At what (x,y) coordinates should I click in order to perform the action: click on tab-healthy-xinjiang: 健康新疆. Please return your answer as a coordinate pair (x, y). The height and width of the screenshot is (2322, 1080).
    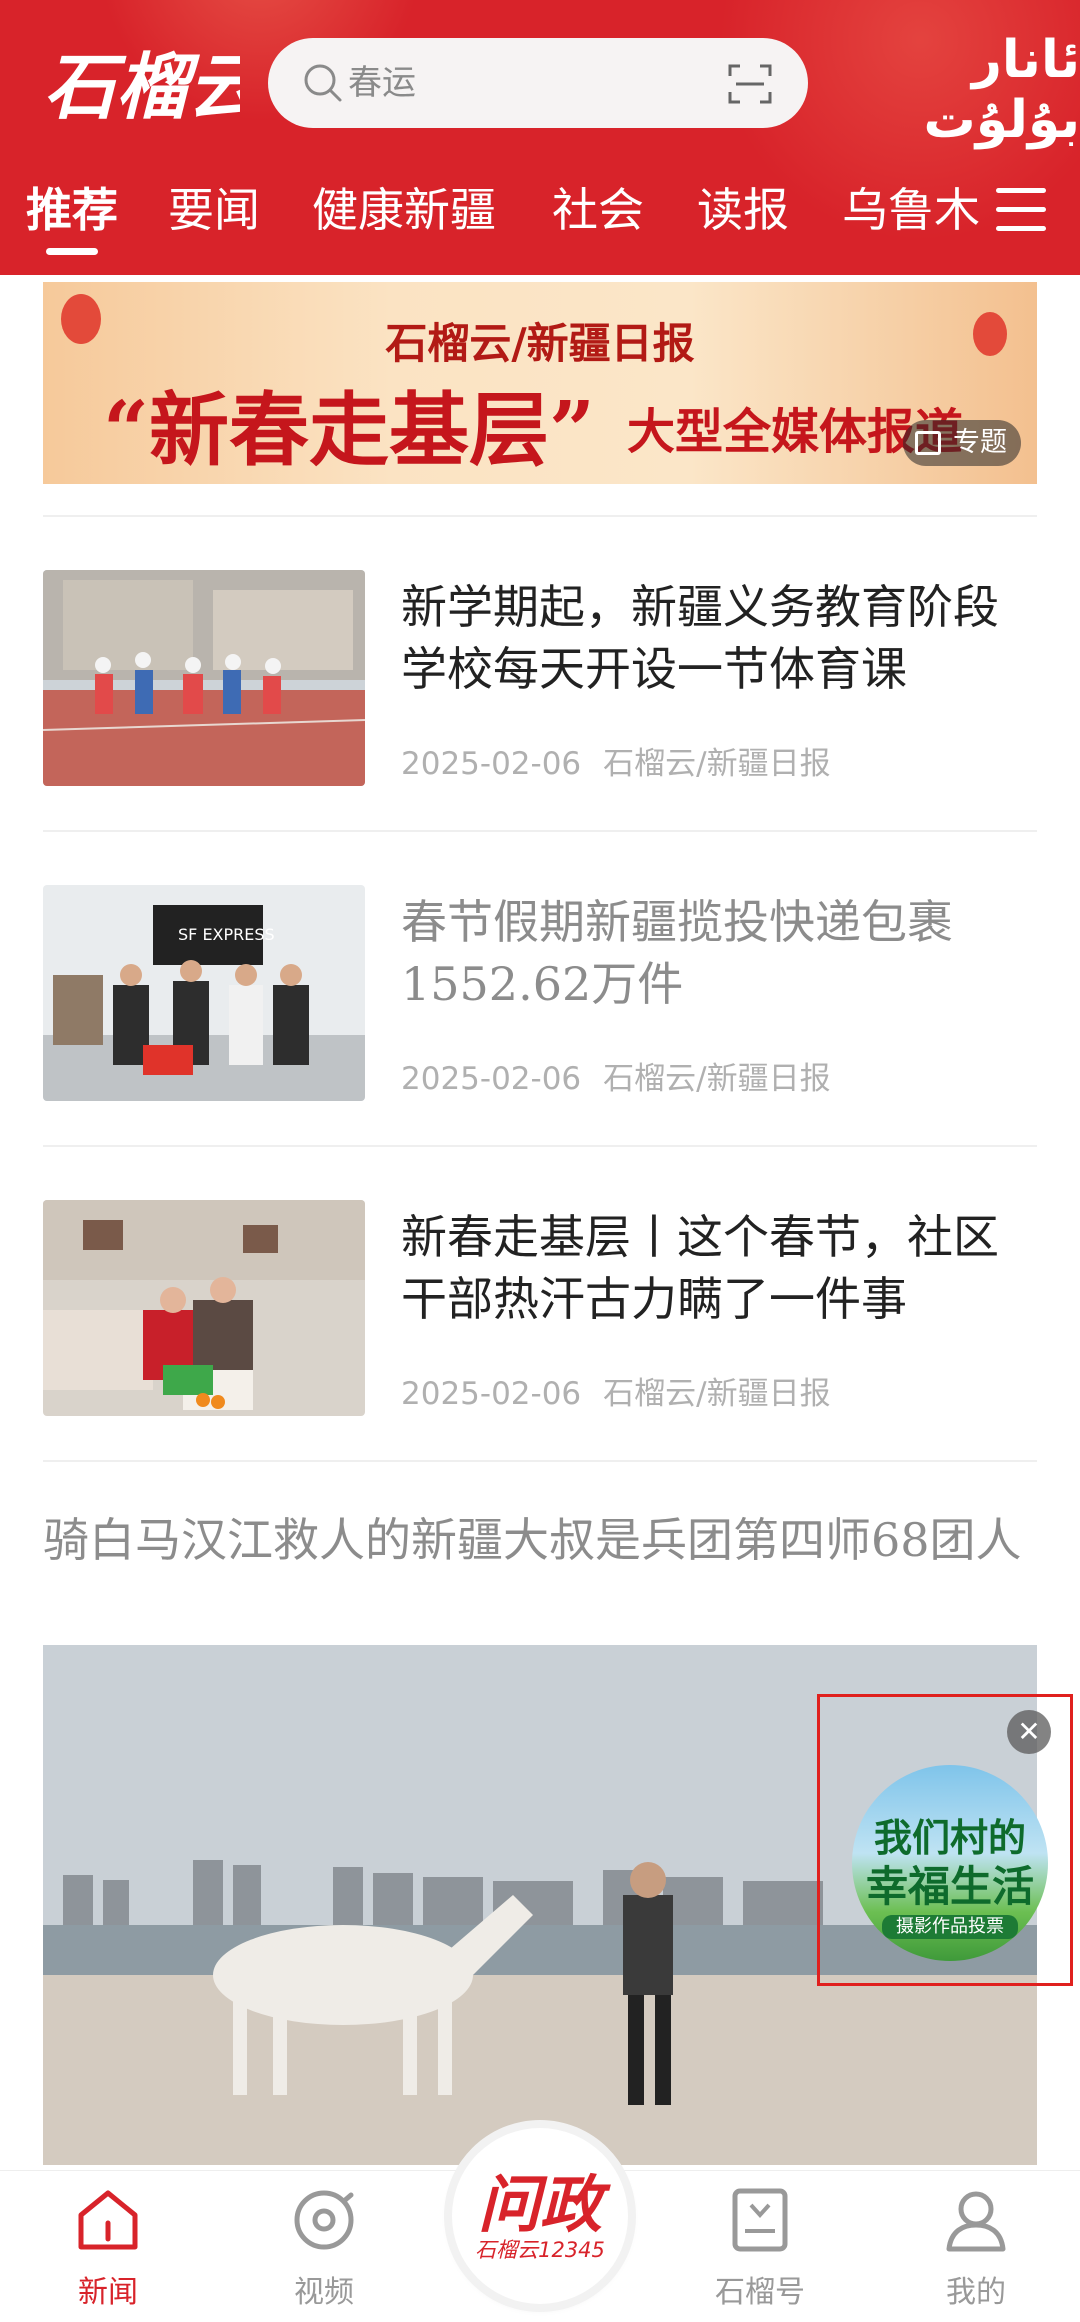
    Looking at the image, I should click on (404, 210).